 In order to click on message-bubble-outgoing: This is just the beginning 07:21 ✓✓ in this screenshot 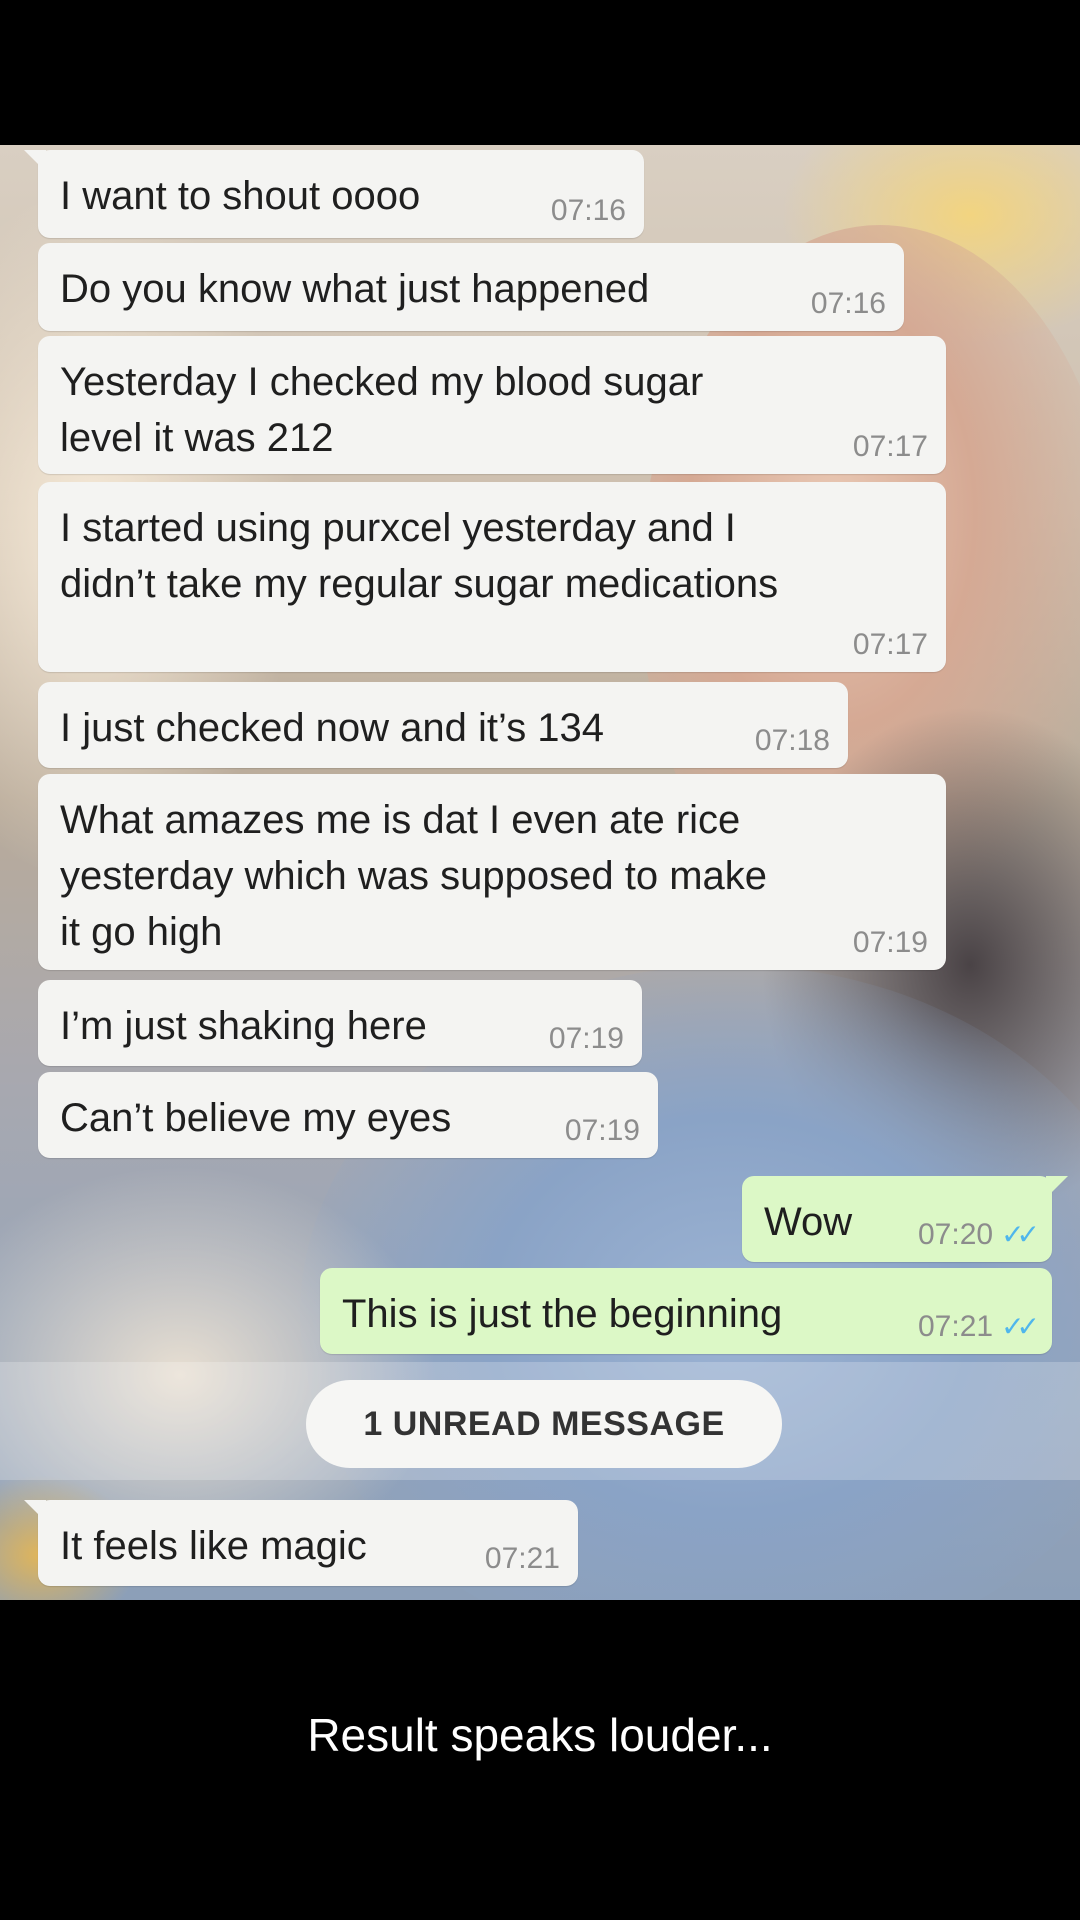, I will do `click(686, 1311)`.